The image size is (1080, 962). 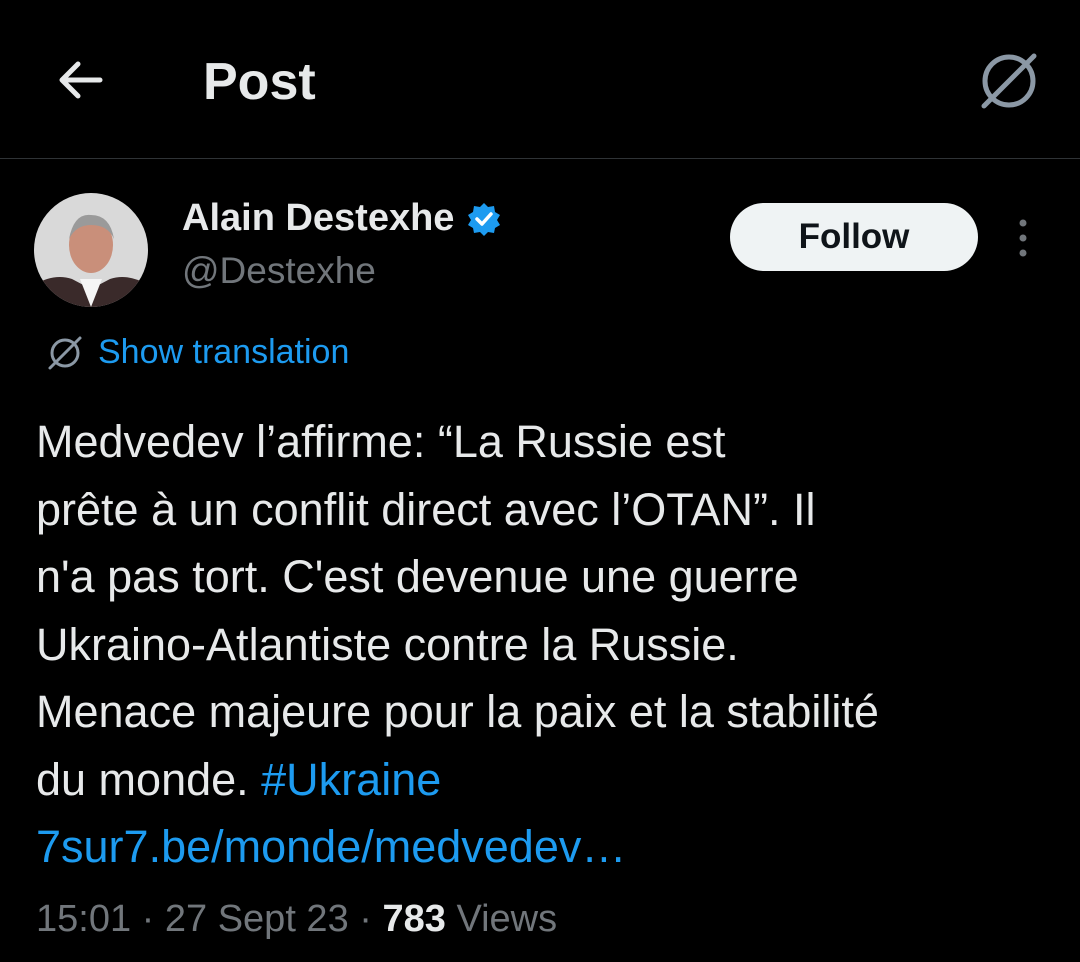 What do you see at coordinates (484, 219) in the screenshot?
I see `verified-badge-icon` at bounding box center [484, 219].